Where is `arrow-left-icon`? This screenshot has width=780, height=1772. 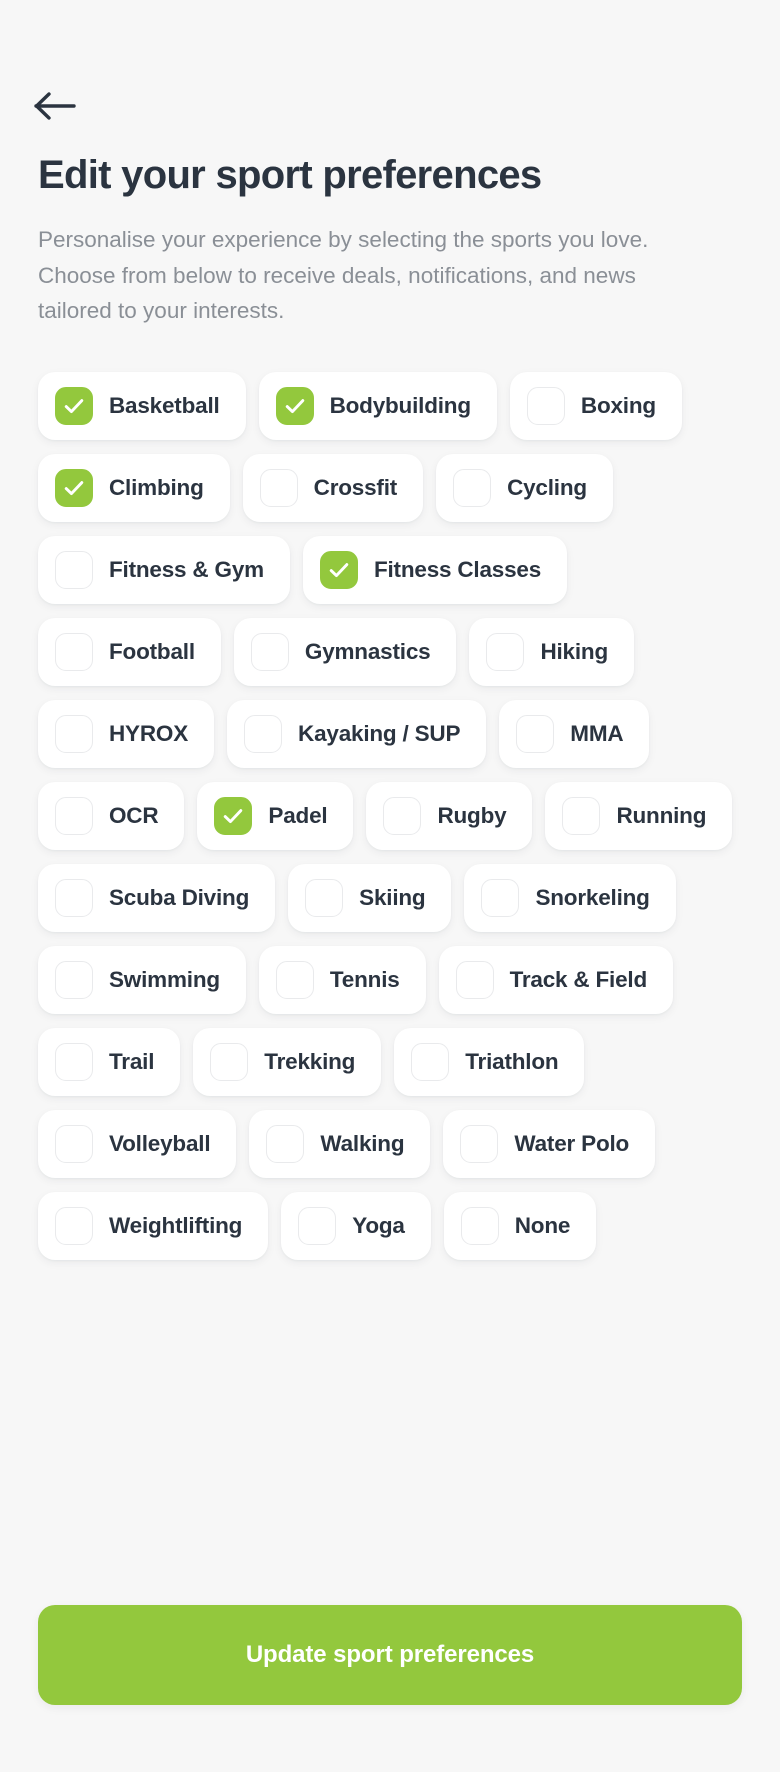
arrow-left-icon is located at coordinates (56, 106).